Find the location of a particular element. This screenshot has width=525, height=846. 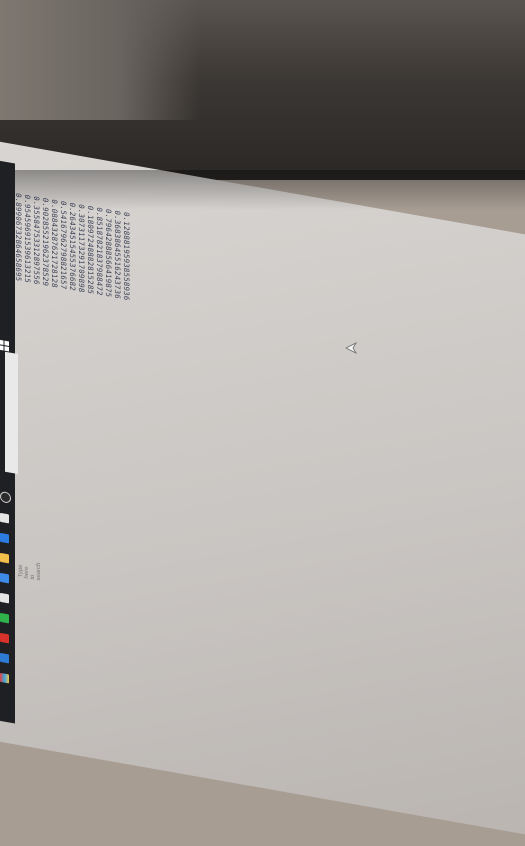

console-line: 0.90285521962378529 is located at coordinates (45, 241).